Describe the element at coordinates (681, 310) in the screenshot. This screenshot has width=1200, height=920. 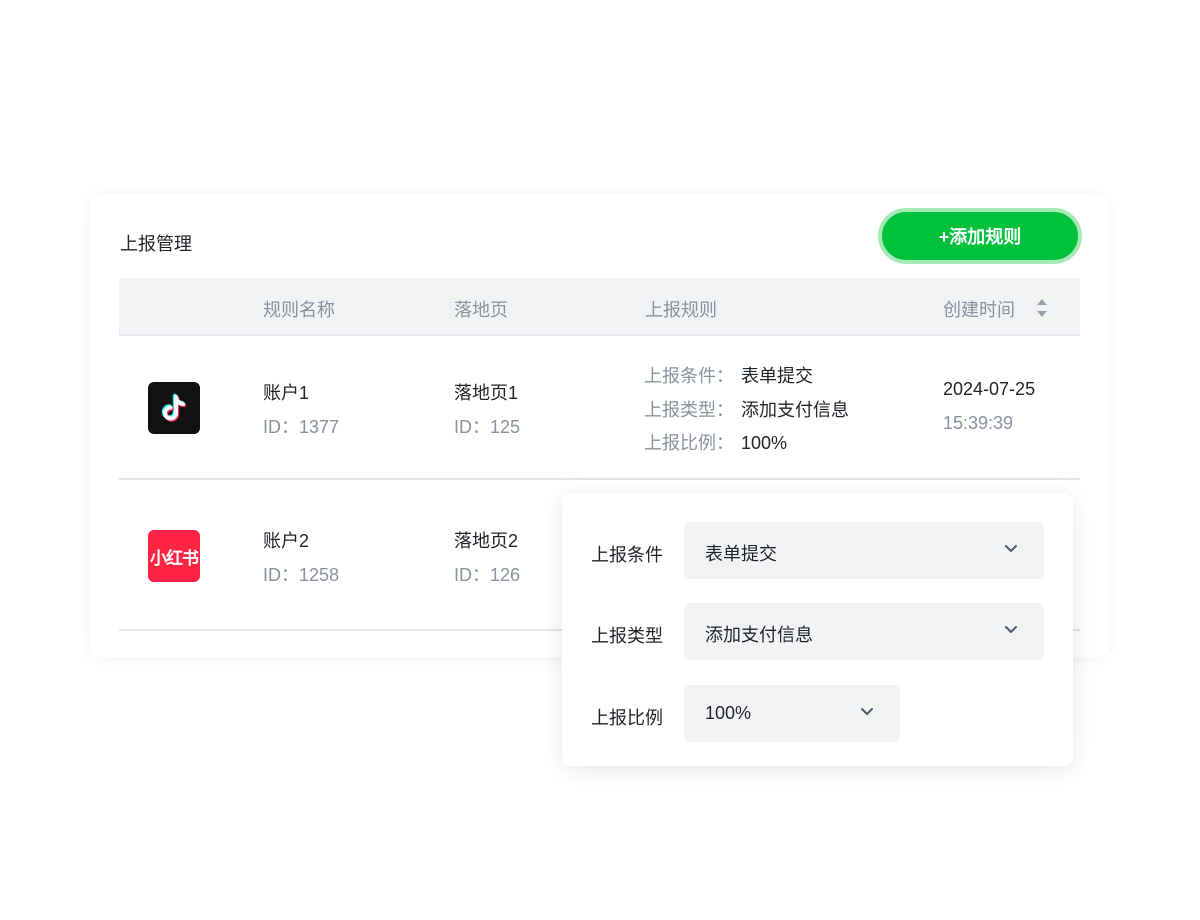
I see `column-header-report-rule: 上报规则` at that location.